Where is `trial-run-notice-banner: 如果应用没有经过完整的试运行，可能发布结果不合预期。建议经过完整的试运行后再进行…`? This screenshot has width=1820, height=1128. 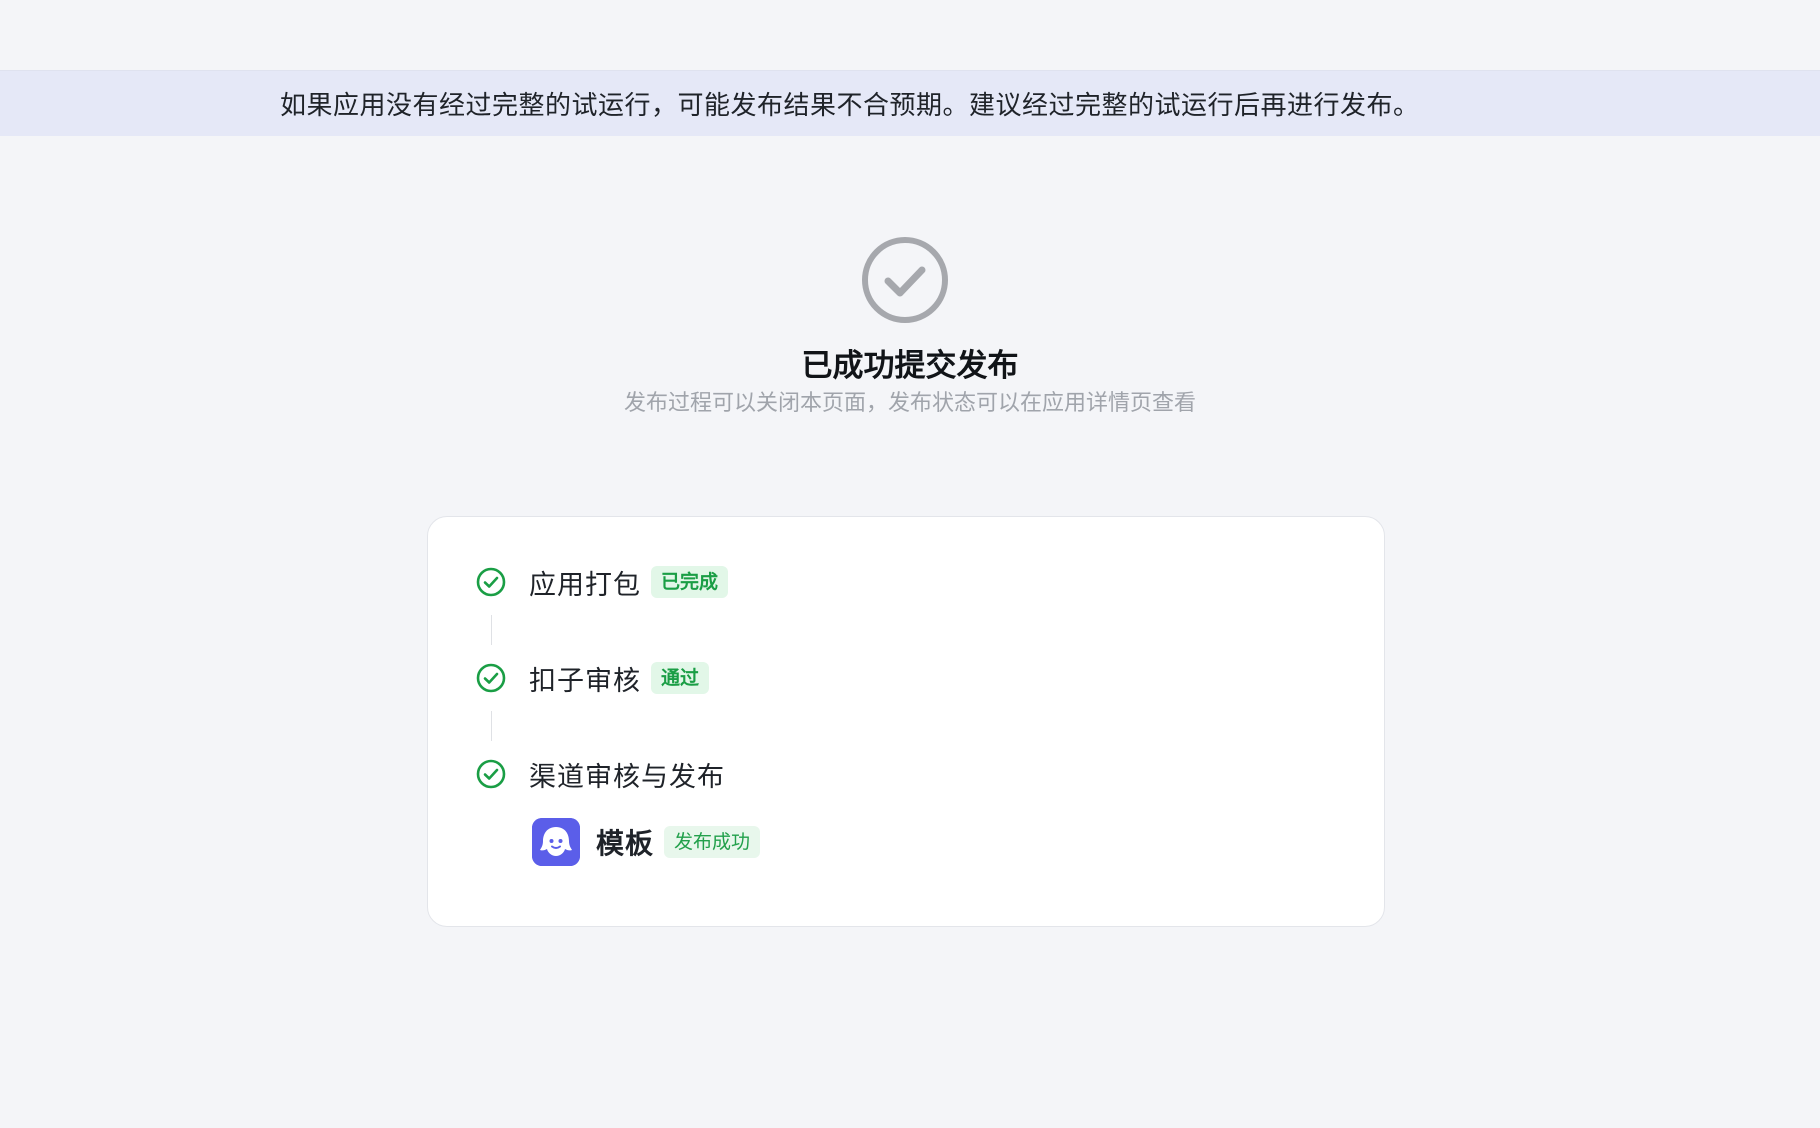
trial-run-notice-banner: 如果应用没有经过完整的试运行，可能发布结果不合预期。建议经过完整的试运行后再进行… is located at coordinates (910, 103).